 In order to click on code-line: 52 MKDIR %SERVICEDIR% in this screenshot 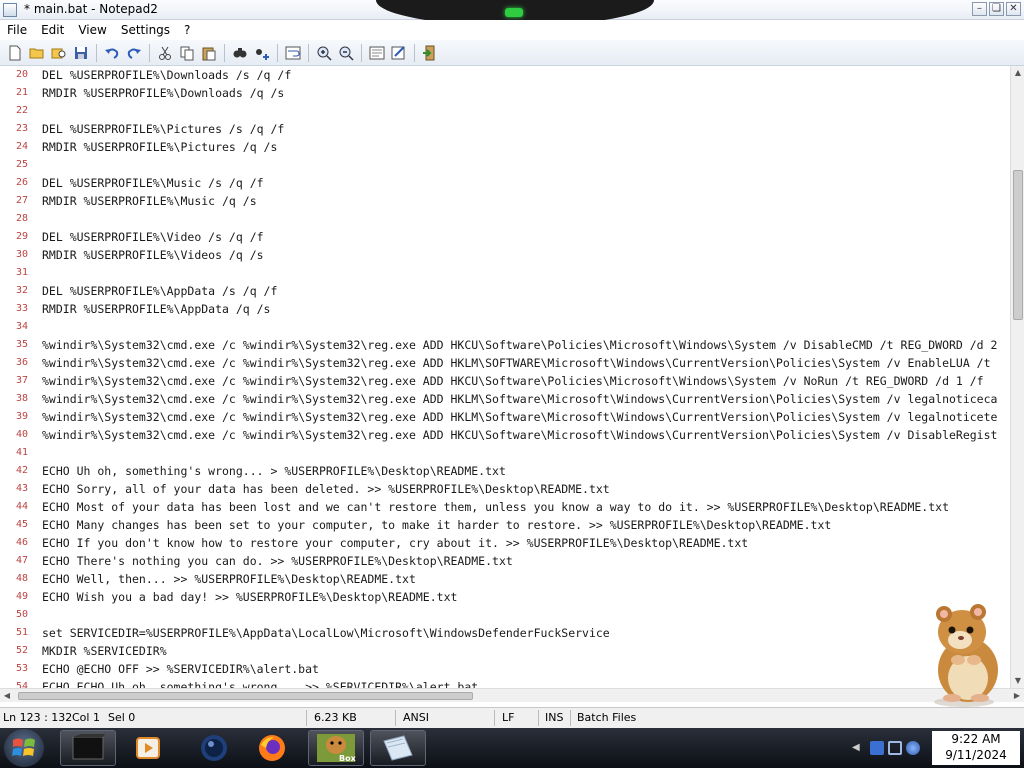, I will do `click(505, 651)`.